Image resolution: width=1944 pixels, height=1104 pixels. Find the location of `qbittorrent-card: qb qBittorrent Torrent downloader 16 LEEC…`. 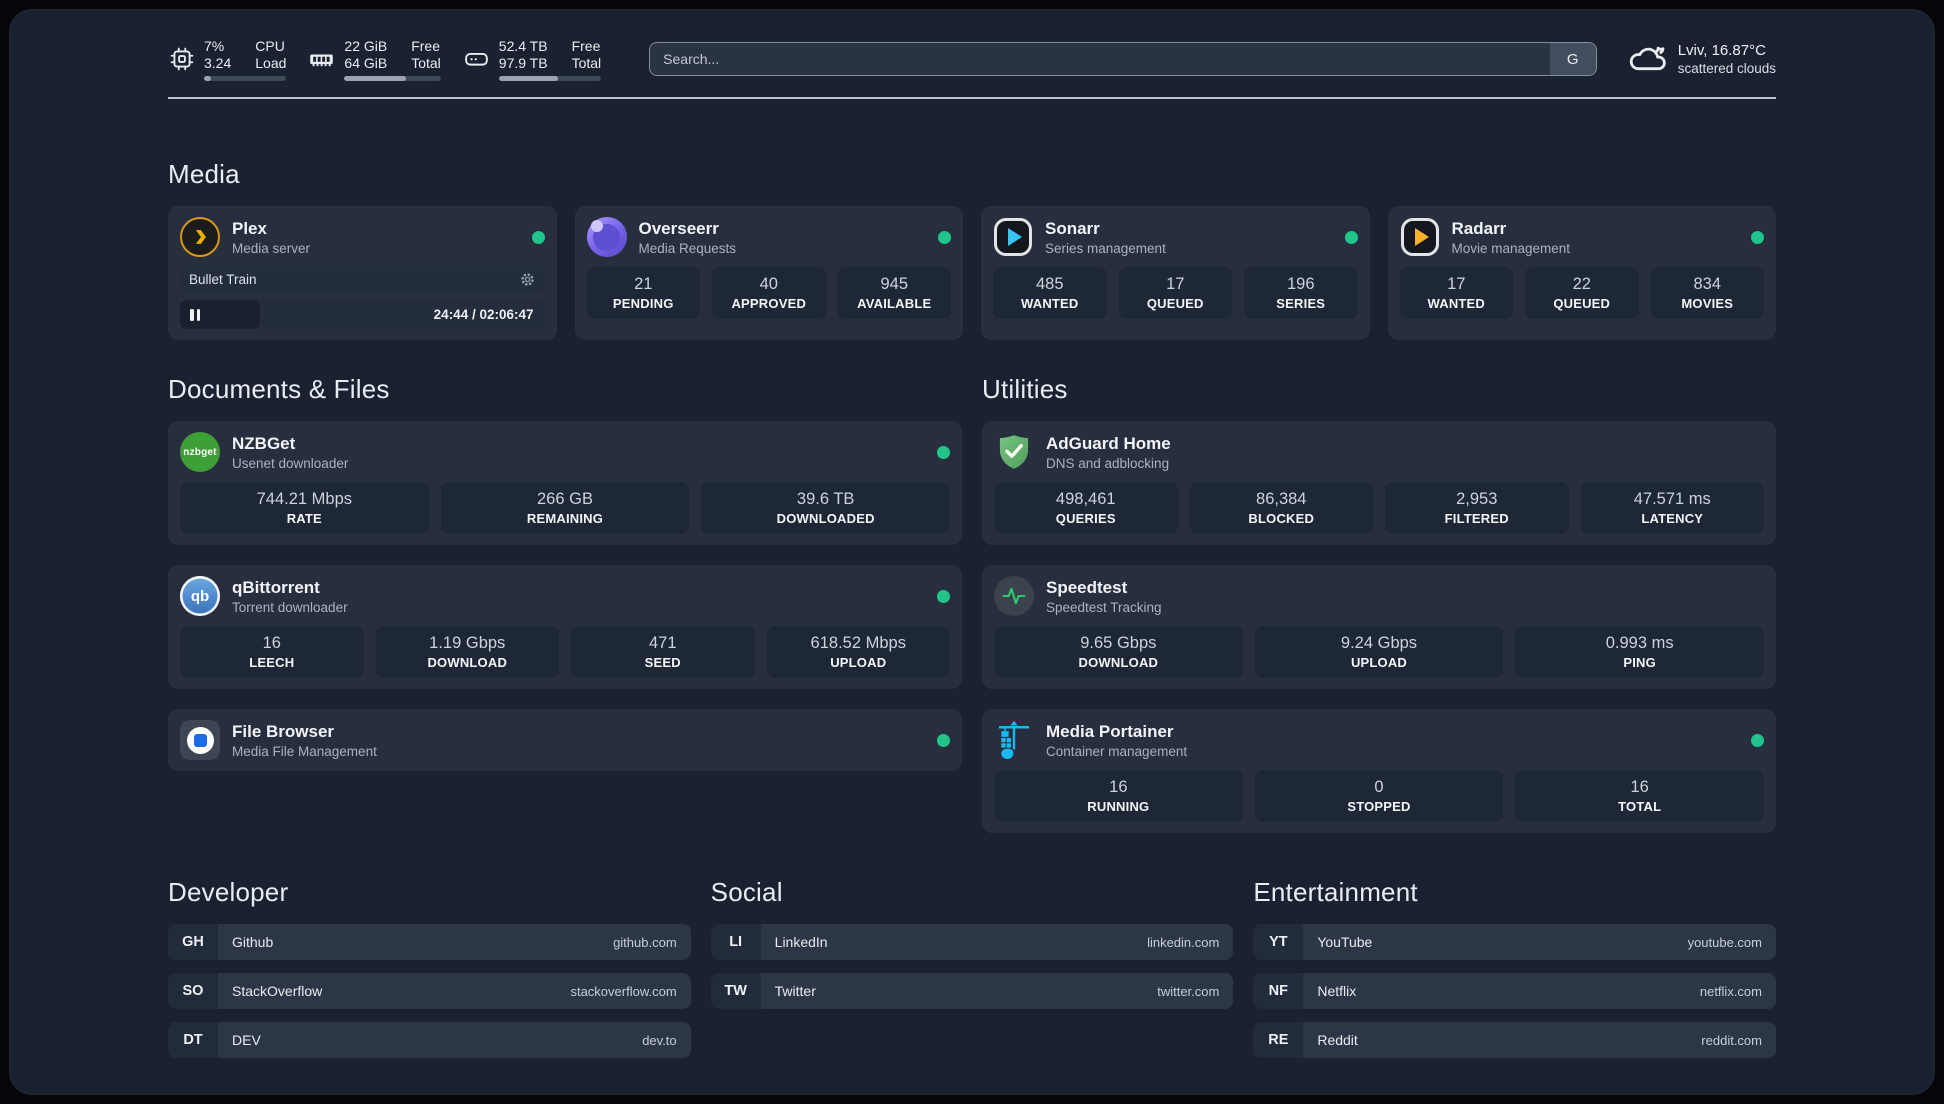

qbittorrent-card: qb qBittorrent Torrent downloader 16 LEEC… is located at coordinates (565, 627).